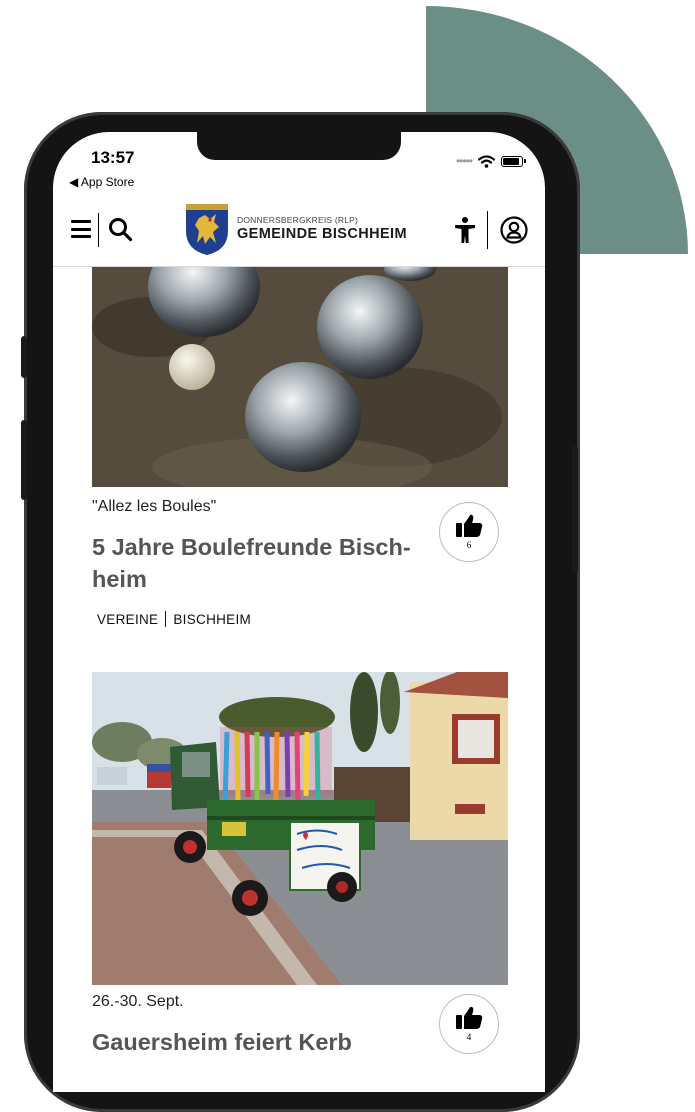  I want to click on menu-icon, so click(81, 229).